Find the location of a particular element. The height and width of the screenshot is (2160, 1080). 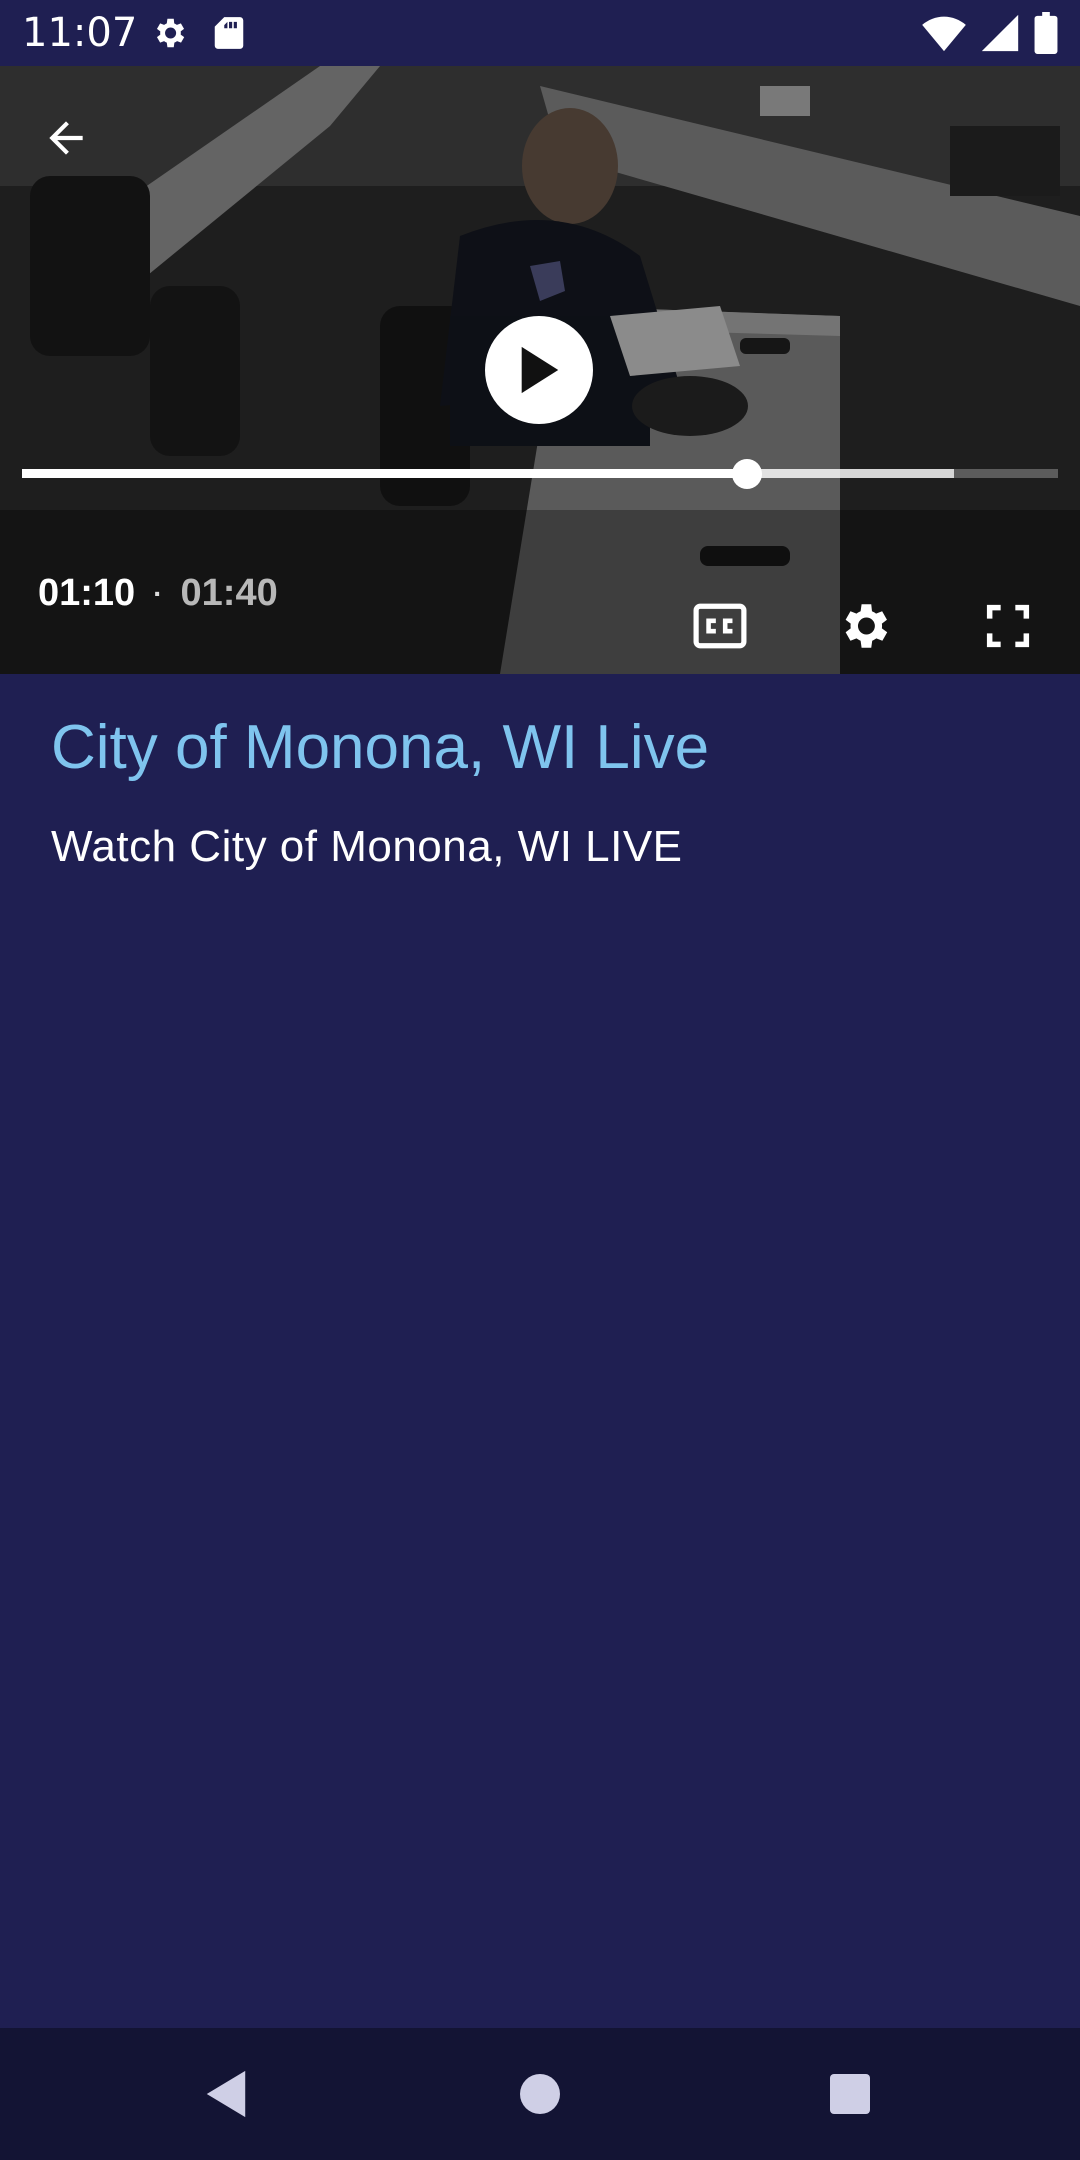

closed-captions-button is located at coordinates (720, 626).